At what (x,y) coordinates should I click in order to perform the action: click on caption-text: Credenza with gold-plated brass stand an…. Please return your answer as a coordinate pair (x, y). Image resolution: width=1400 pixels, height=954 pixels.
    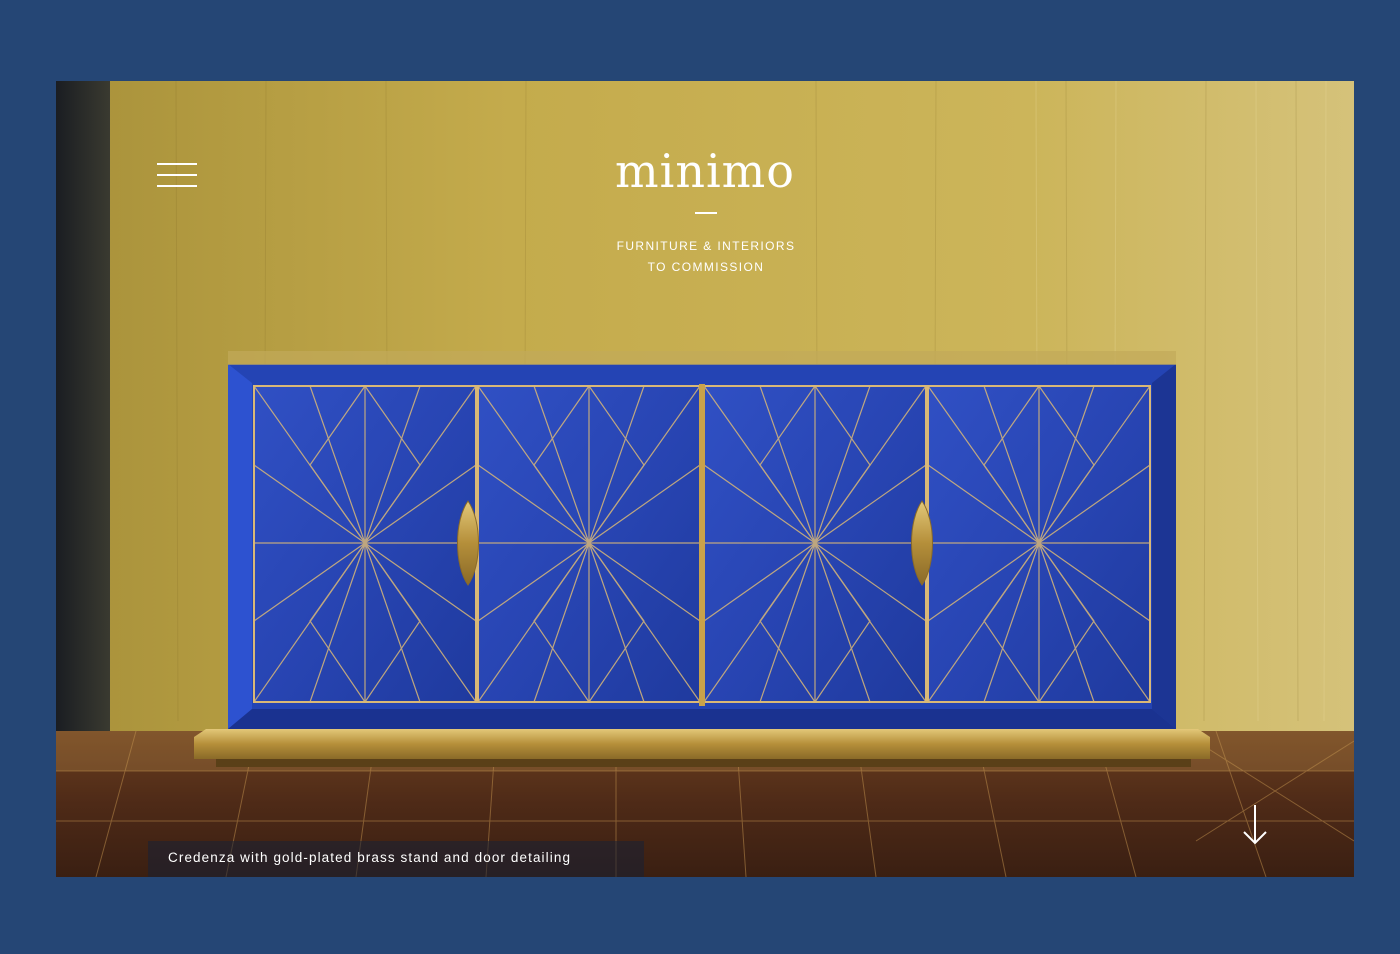
    Looking at the image, I should click on (370, 857).